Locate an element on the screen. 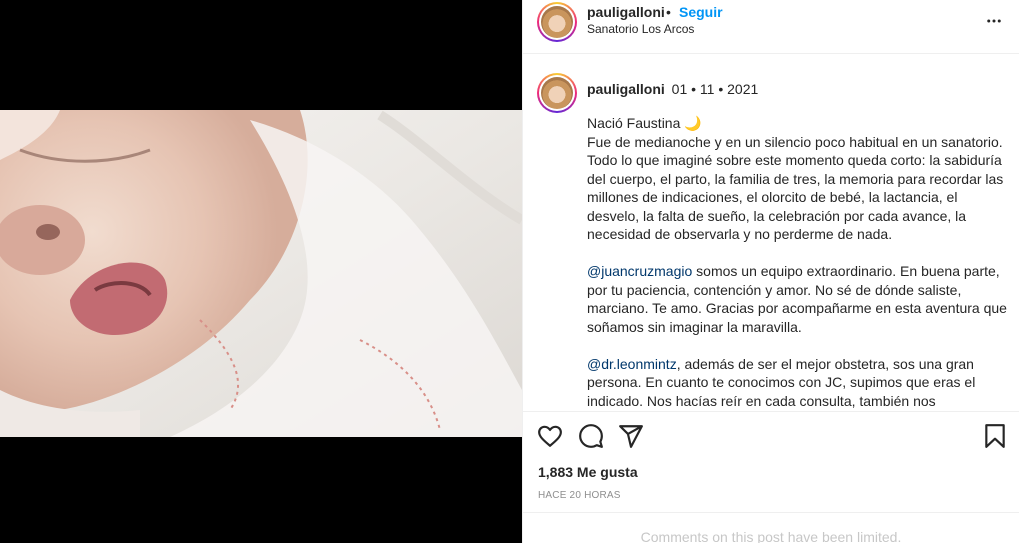  avatar is located at coordinates (557, 22).